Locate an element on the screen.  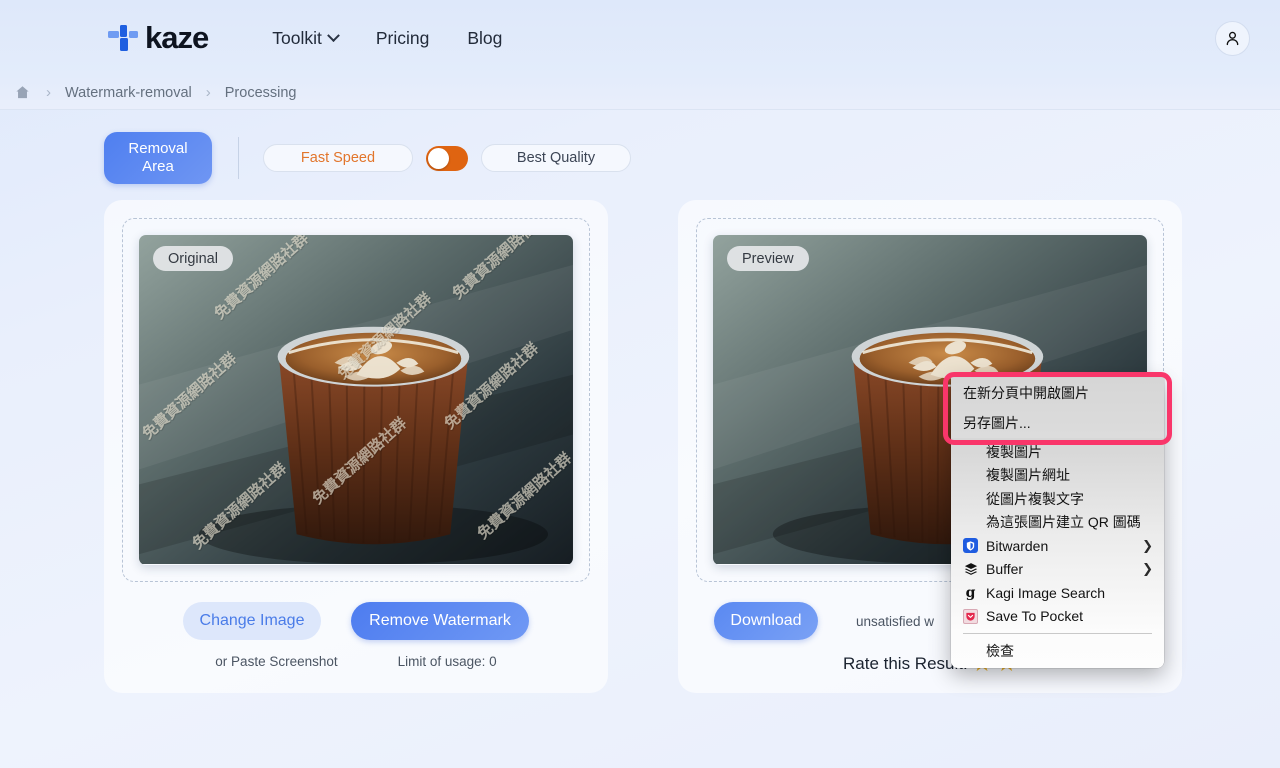
speed-quality-toggle is located at coordinates (447, 158).